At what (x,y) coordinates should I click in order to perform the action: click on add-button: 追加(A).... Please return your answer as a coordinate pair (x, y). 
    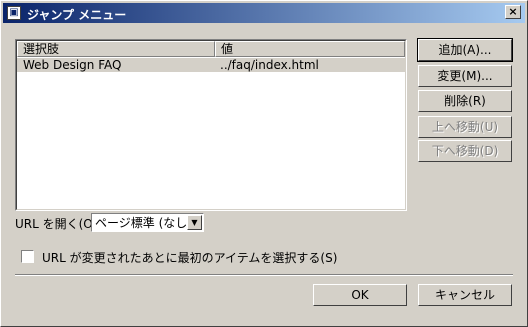
    Looking at the image, I should click on (465, 50).